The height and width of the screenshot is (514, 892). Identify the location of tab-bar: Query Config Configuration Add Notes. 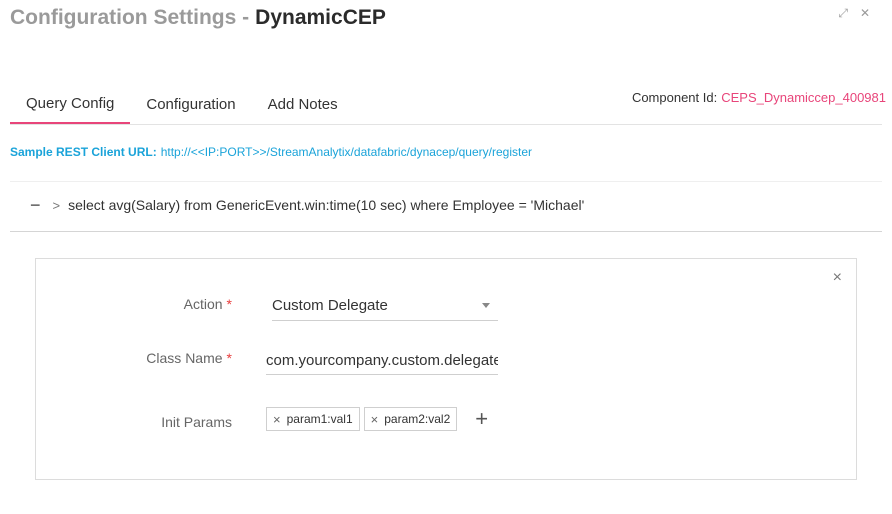
(182, 104).